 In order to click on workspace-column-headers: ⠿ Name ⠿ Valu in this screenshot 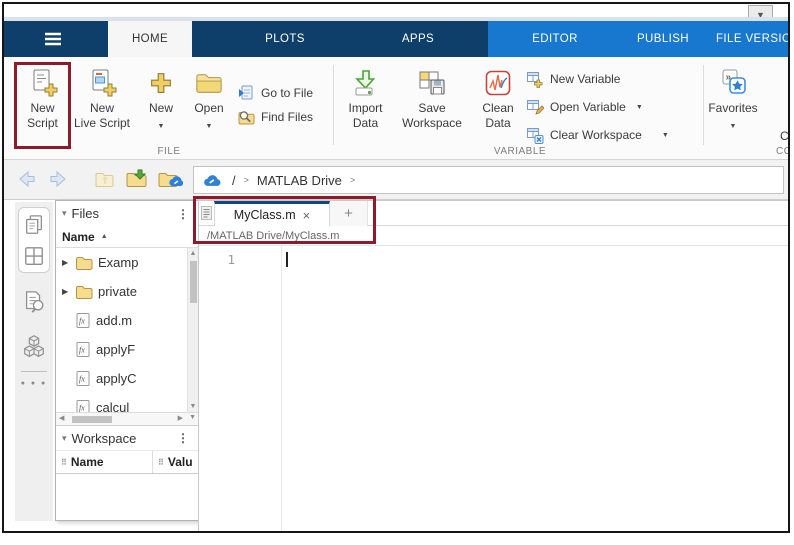, I will do `click(127, 462)`.